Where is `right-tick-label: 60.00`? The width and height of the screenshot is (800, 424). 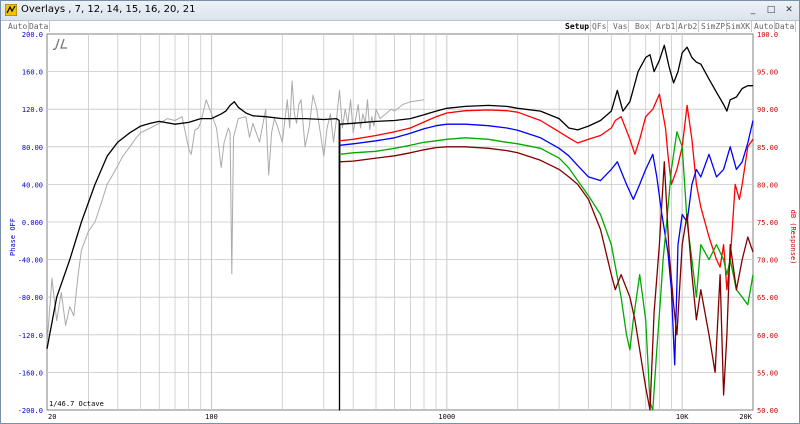
right-tick-label: 60.00 is located at coordinates (767, 336).